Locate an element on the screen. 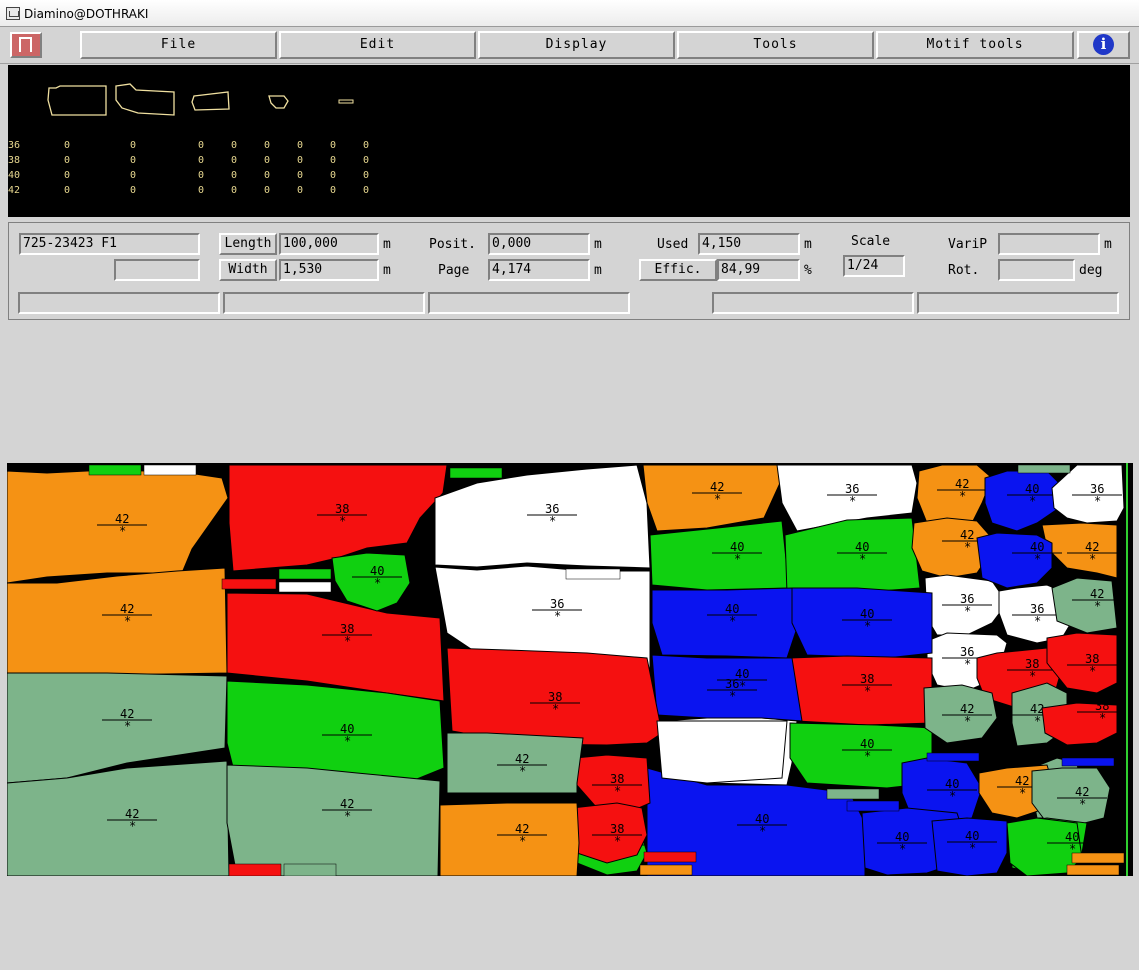 Image resolution: width=1139 pixels, height=970 pixels. app-logo-icon is located at coordinates (25, 44).